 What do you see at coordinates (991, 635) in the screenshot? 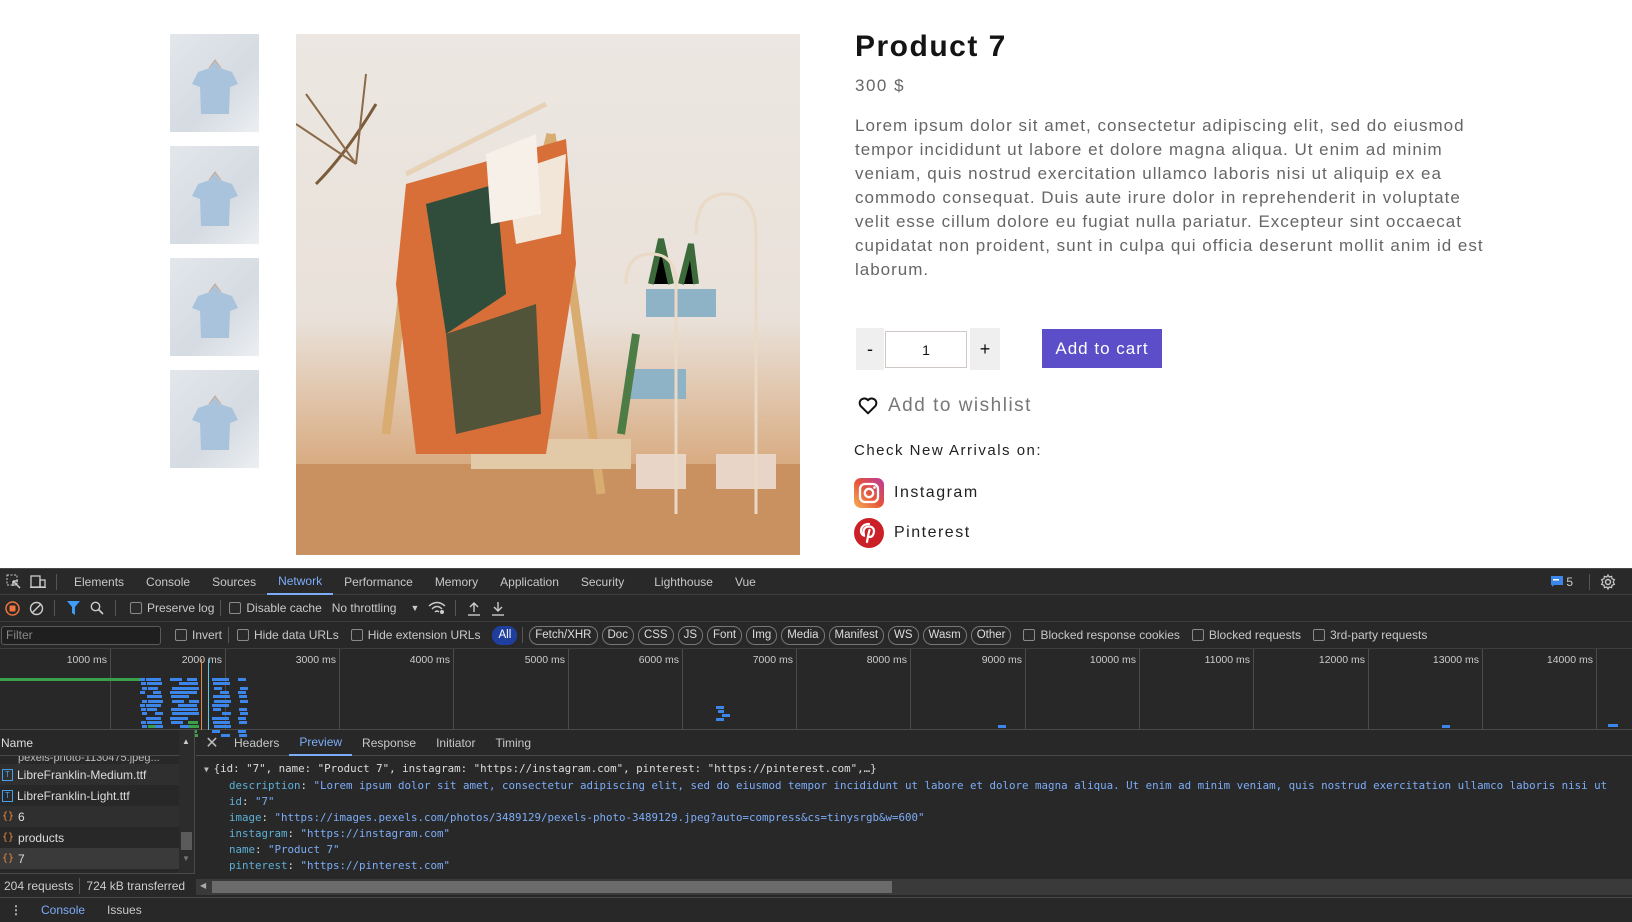
I see `type-filter-other: Other` at bounding box center [991, 635].